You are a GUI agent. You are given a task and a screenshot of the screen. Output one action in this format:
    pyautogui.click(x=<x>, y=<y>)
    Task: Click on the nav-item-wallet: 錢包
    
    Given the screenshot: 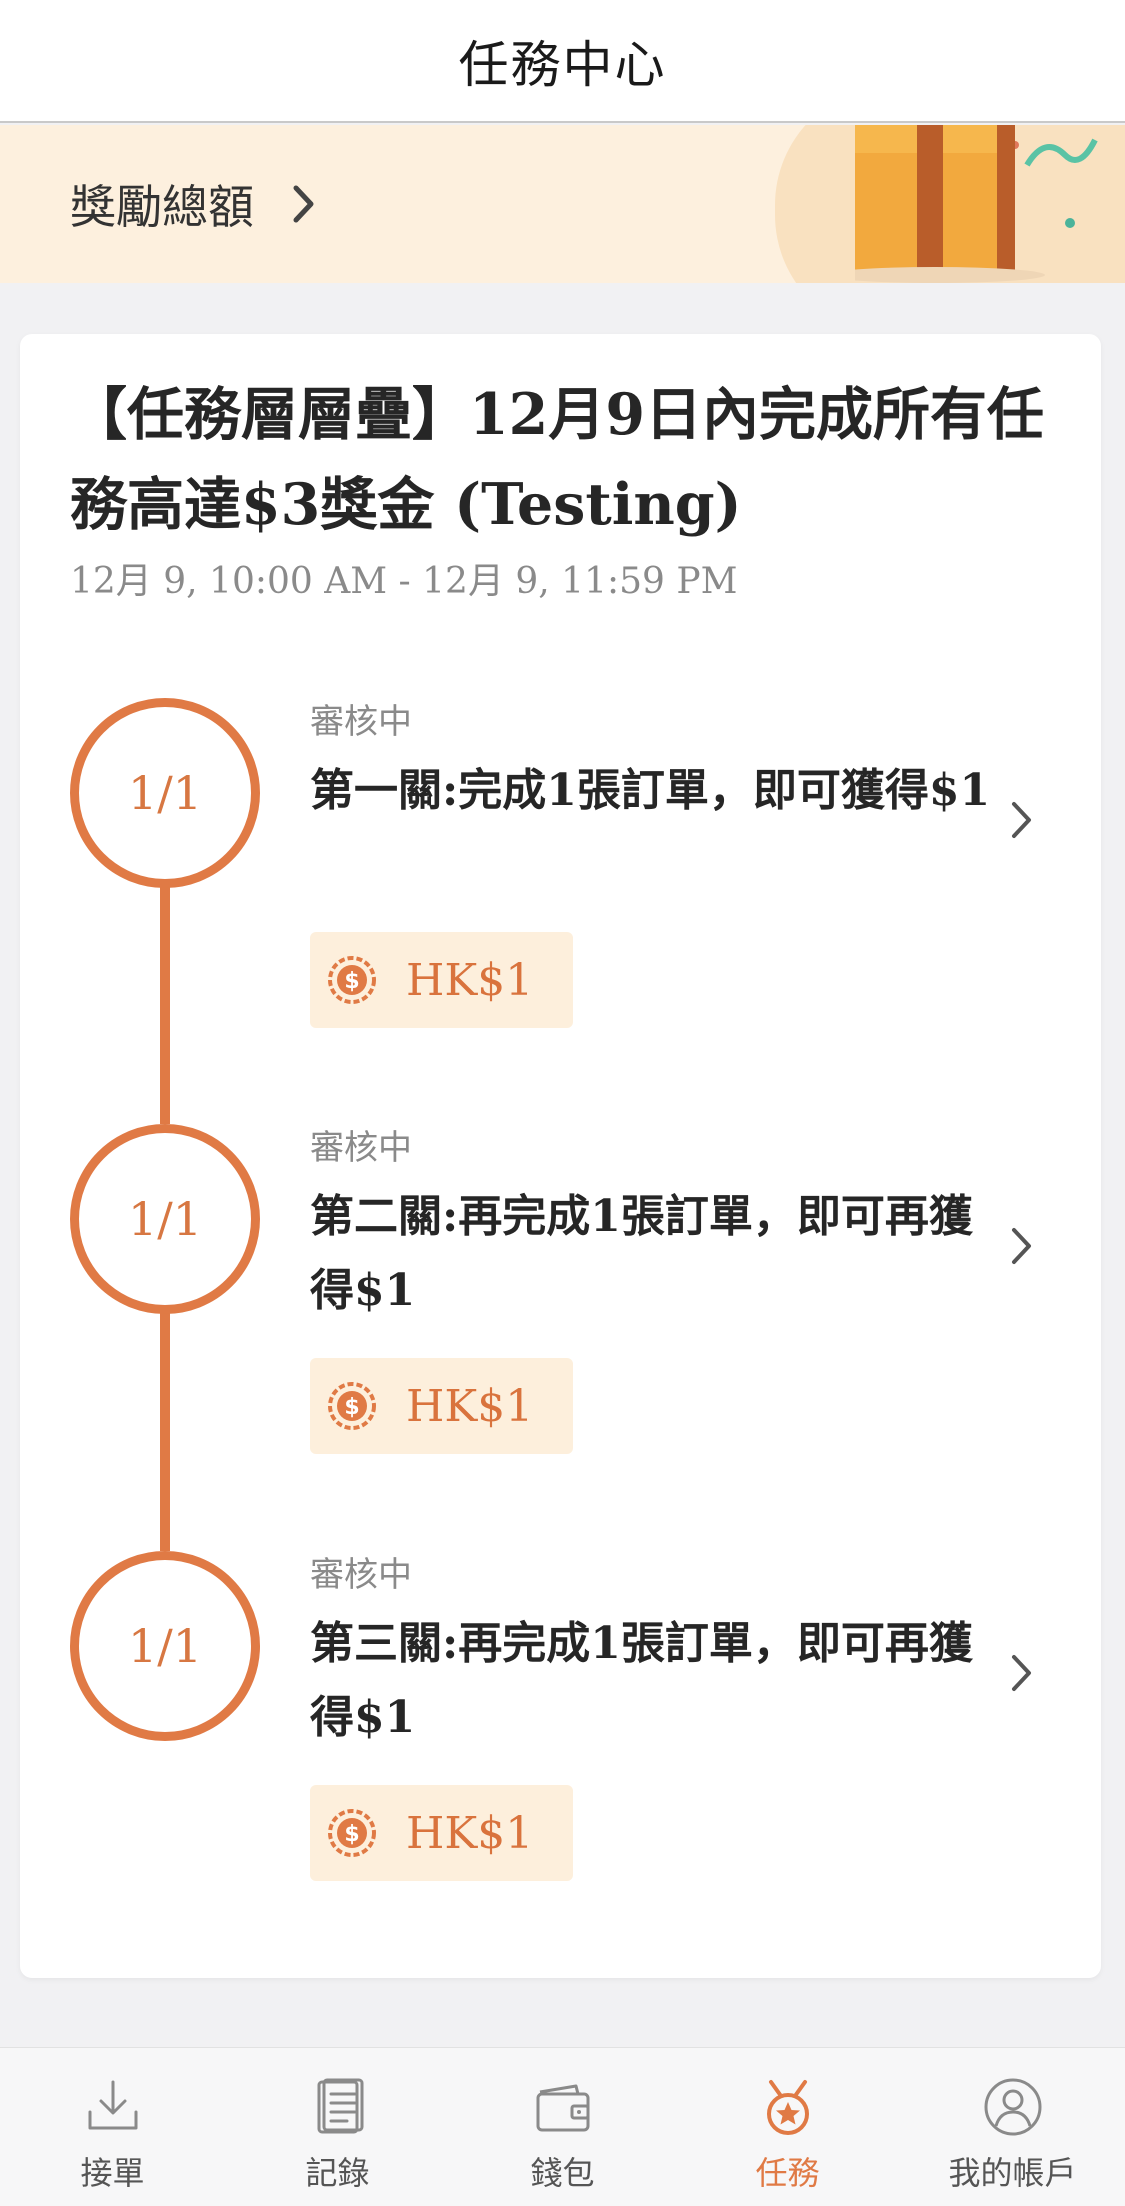 What is the action you would take?
    pyautogui.click(x=562, y=2127)
    